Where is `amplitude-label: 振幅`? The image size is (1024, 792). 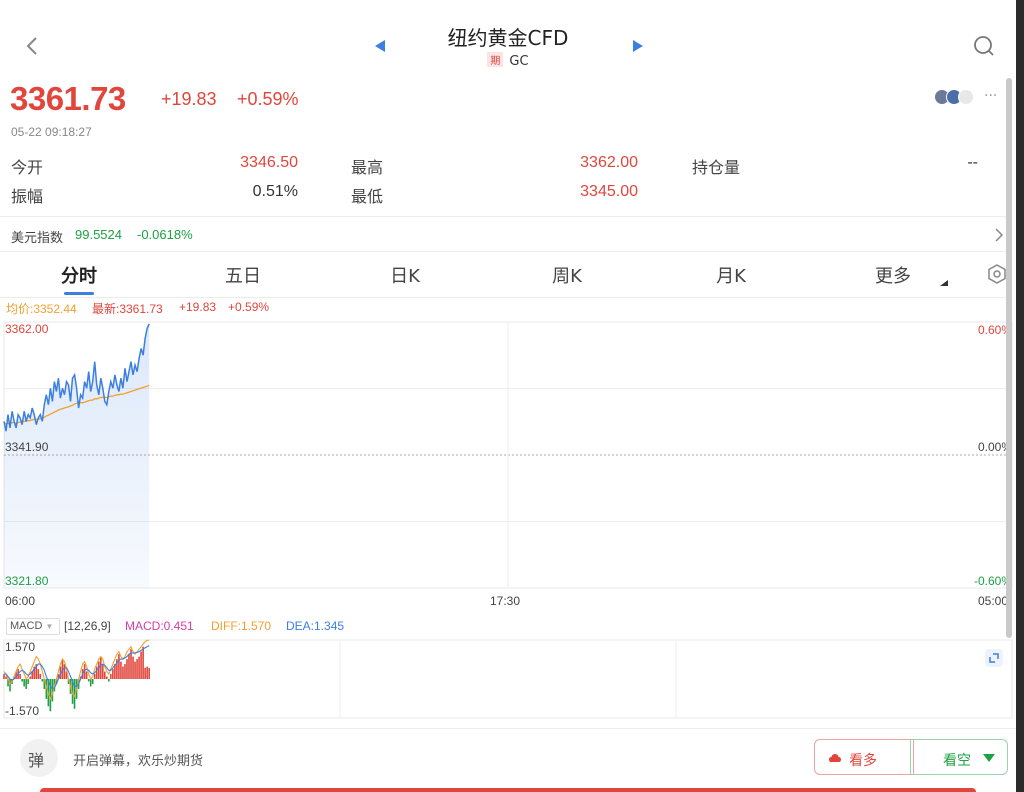
amplitude-label: 振幅 is located at coordinates (27, 196).